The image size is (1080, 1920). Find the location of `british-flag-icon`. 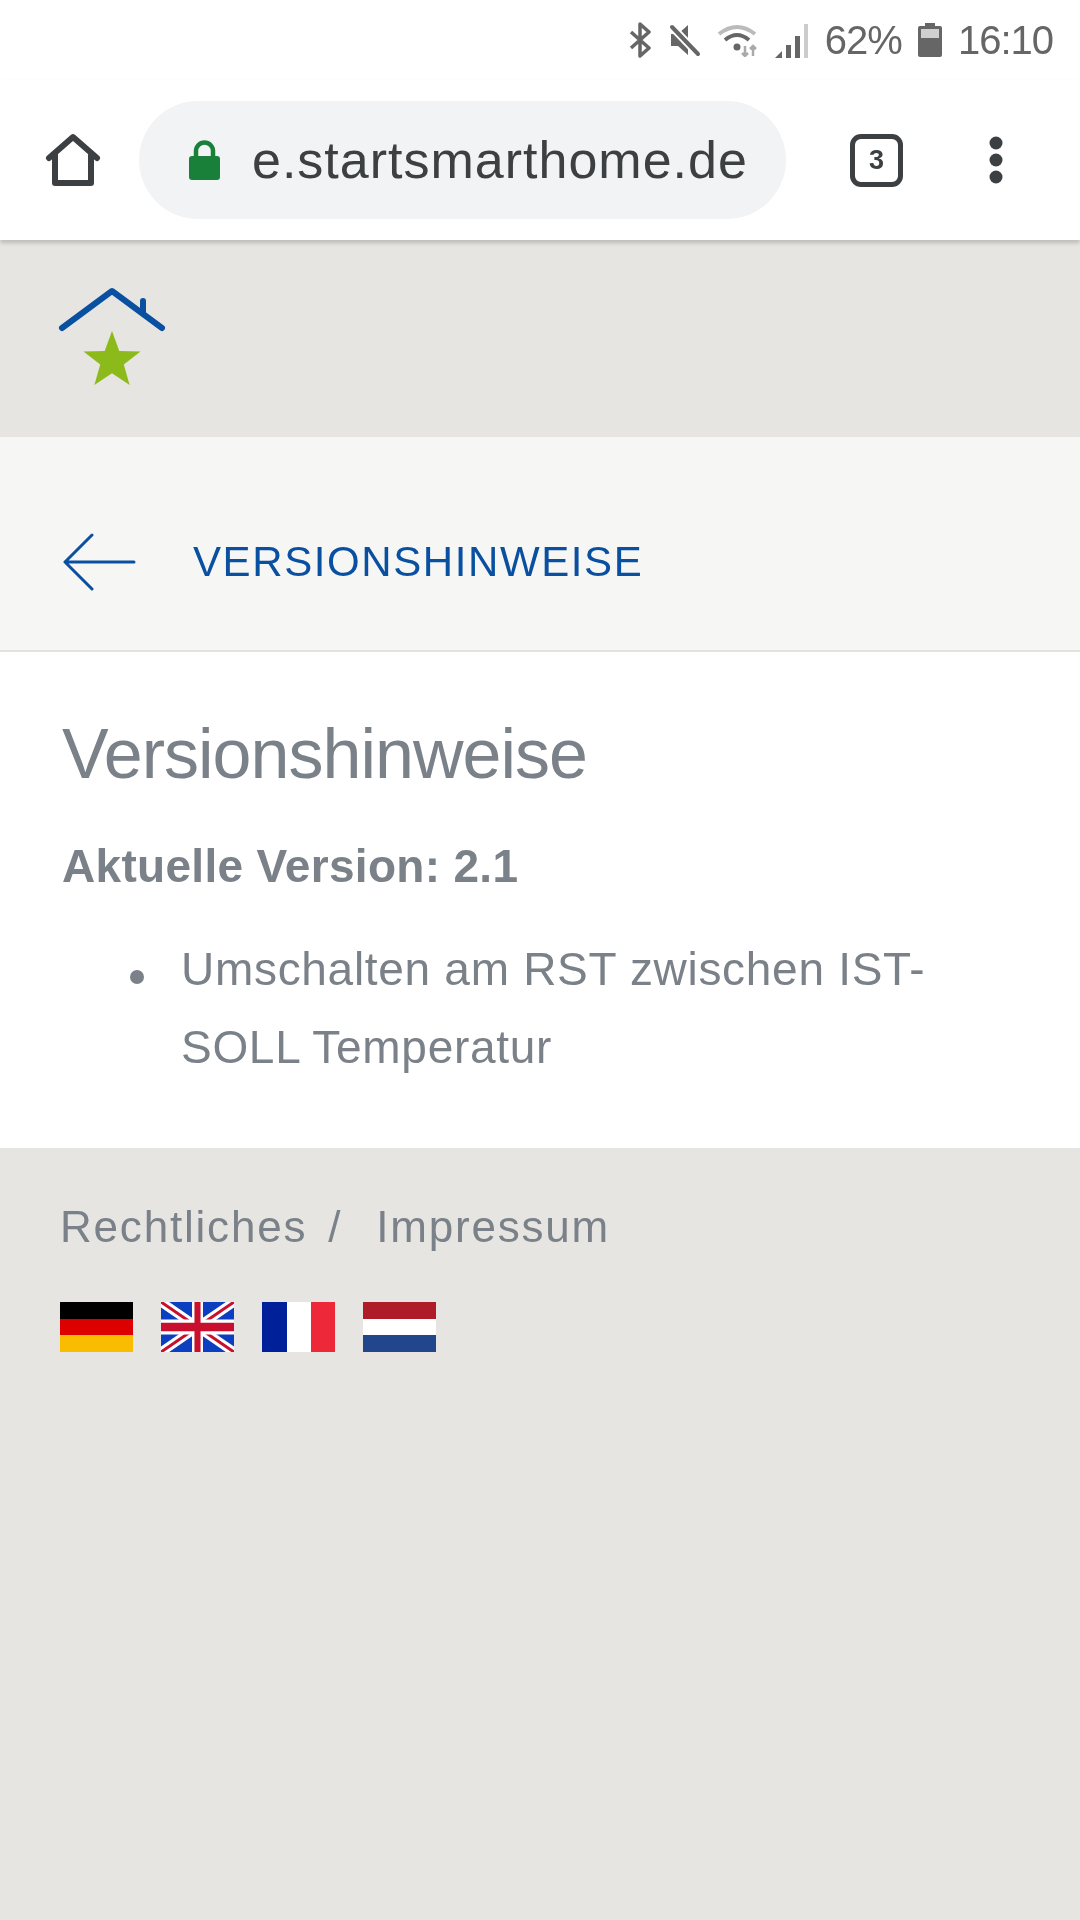

british-flag-icon is located at coordinates (197, 1327).